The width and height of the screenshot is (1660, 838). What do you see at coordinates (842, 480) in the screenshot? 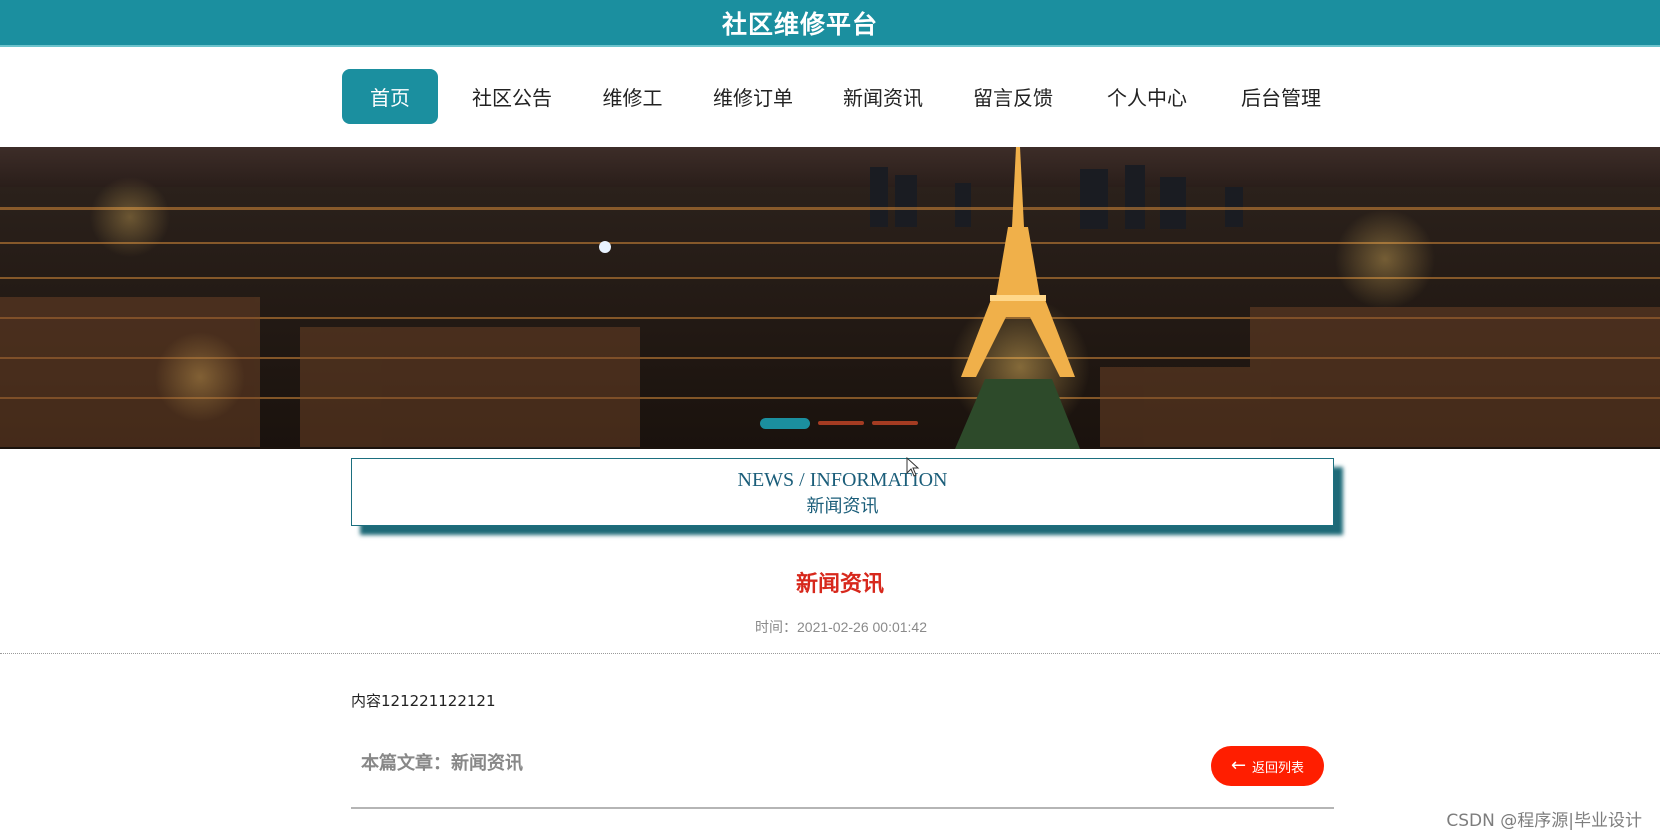
I see `section-title-en: NEWS / INFORMATION` at bounding box center [842, 480].